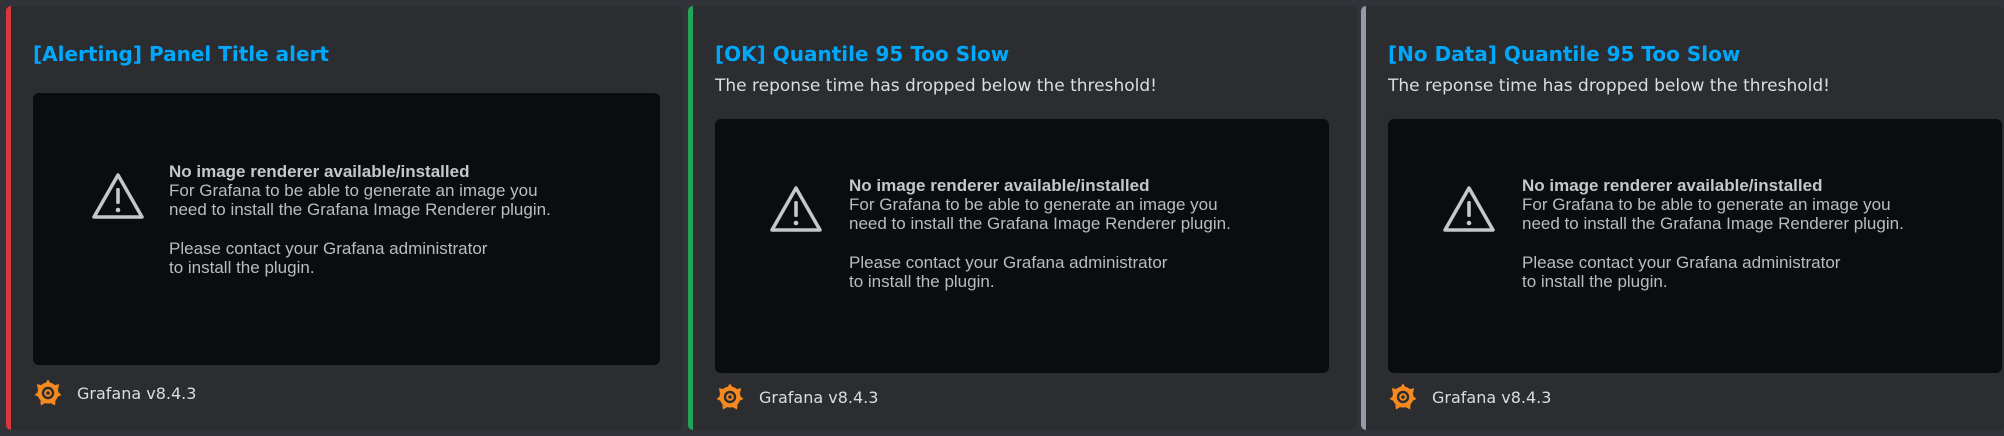 This screenshot has width=2004, height=436. Describe the element at coordinates (862, 54) in the screenshot. I see `embed-title-link: [OK] Quantile 95 Too Slow` at that location.